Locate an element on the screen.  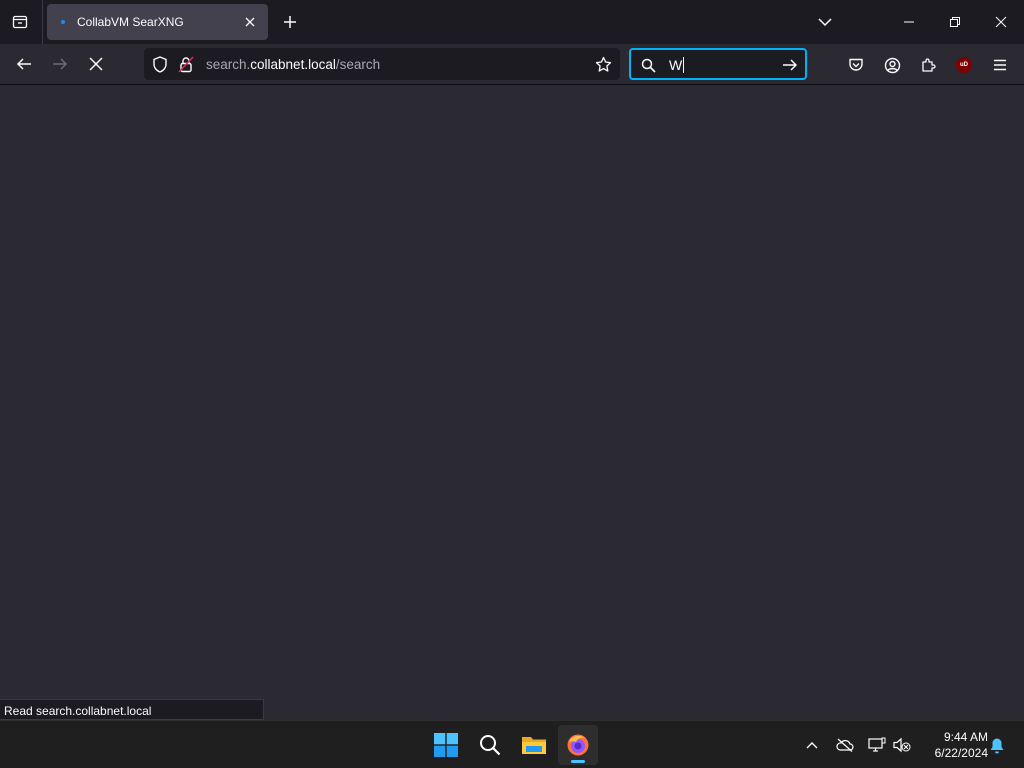
show-hidden-icons-button is located at coordinates (812, 745).